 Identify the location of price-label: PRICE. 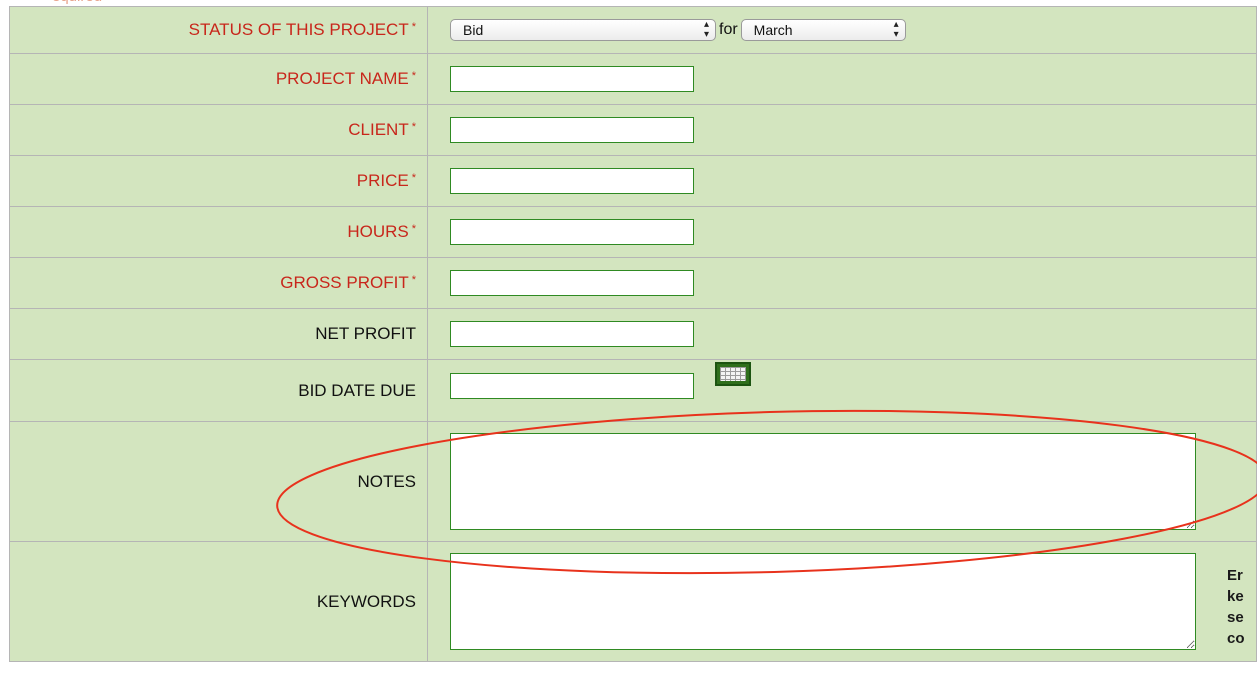
(382, 180).